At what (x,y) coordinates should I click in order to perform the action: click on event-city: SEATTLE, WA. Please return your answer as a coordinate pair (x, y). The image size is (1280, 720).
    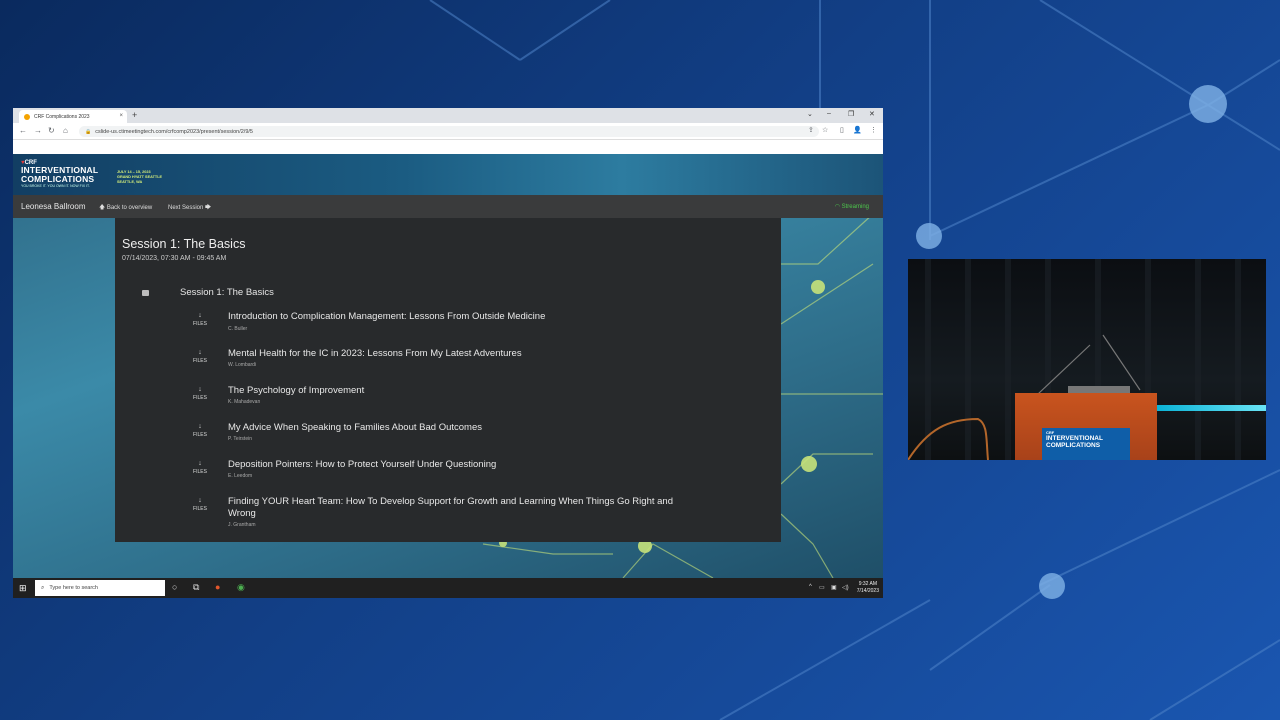
    Looking at the image, I should click on (130, 182).